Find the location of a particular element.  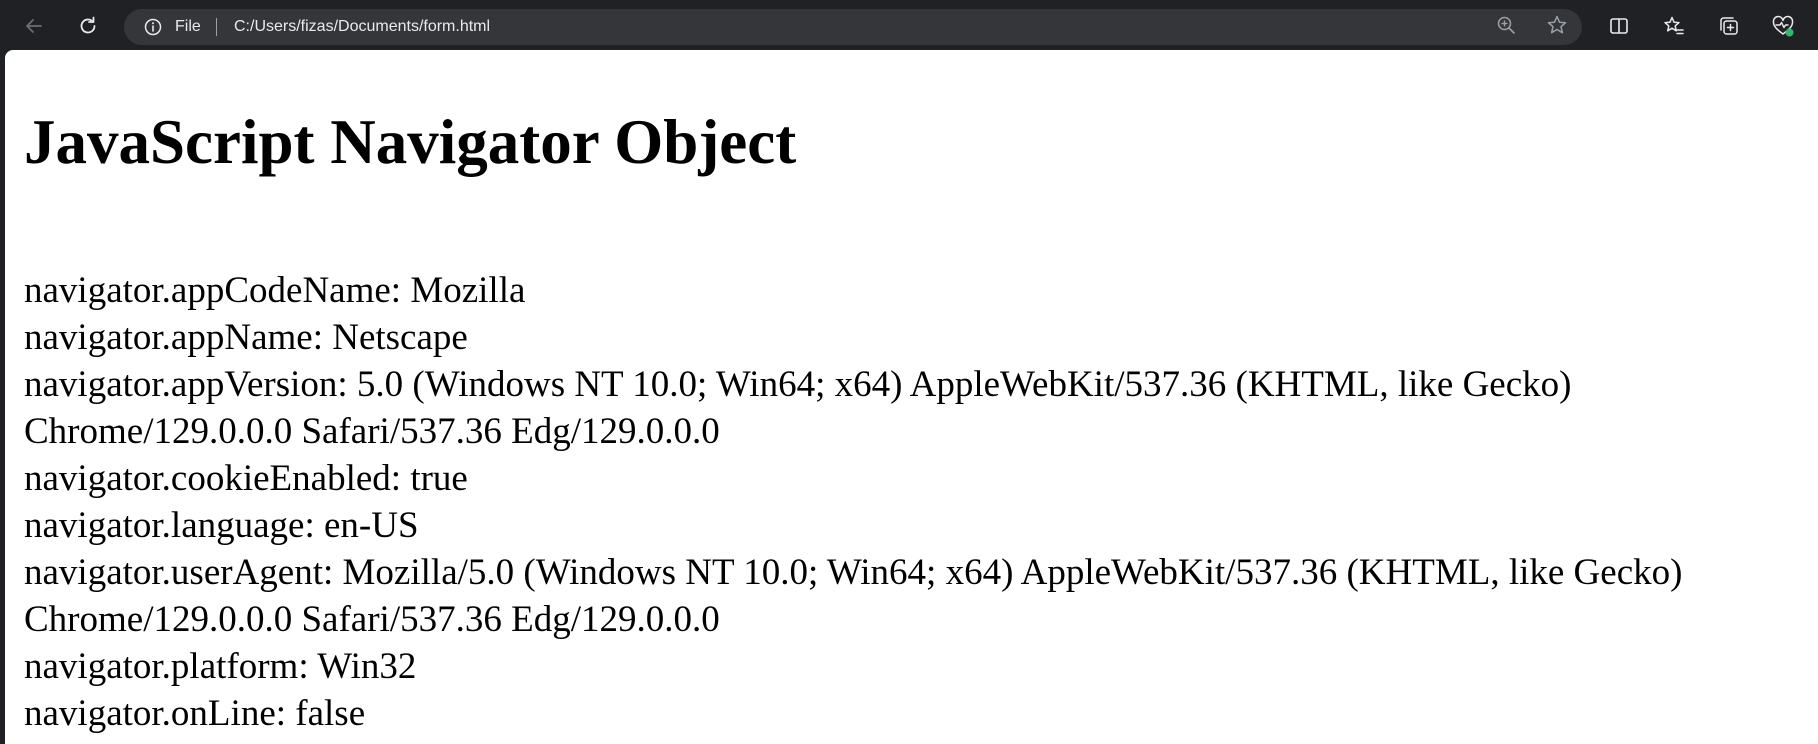

navigator-line-cookieenabled: navigator.cookieEnabled: true is located at coordinates (246, 478).